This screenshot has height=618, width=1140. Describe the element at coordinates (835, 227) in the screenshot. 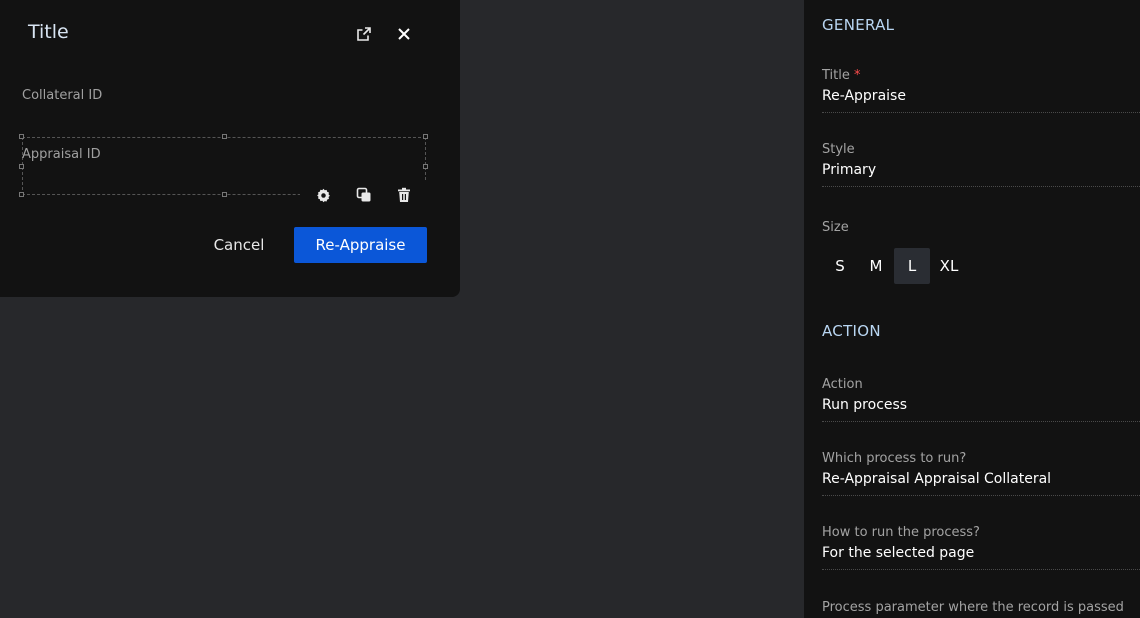

I see `size-label: Size` at that location.